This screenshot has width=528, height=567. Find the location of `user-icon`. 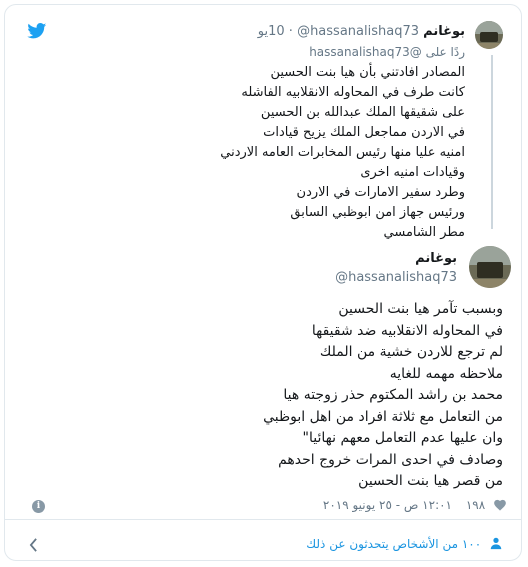

user-icon is located at coordinates (496, 543).